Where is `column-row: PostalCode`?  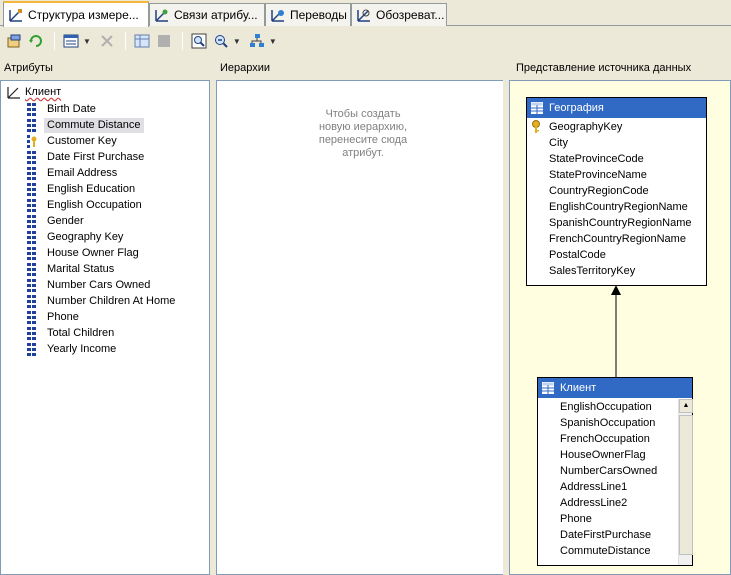
column-row: PostalCode is located at coordinates (616, 255).